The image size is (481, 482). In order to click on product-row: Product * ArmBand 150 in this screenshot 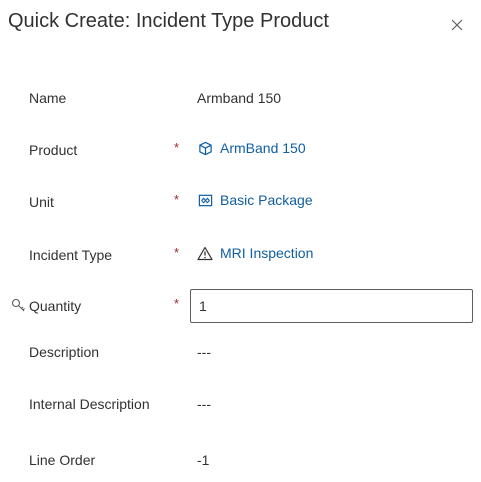, I will do `click(240, 150)`.